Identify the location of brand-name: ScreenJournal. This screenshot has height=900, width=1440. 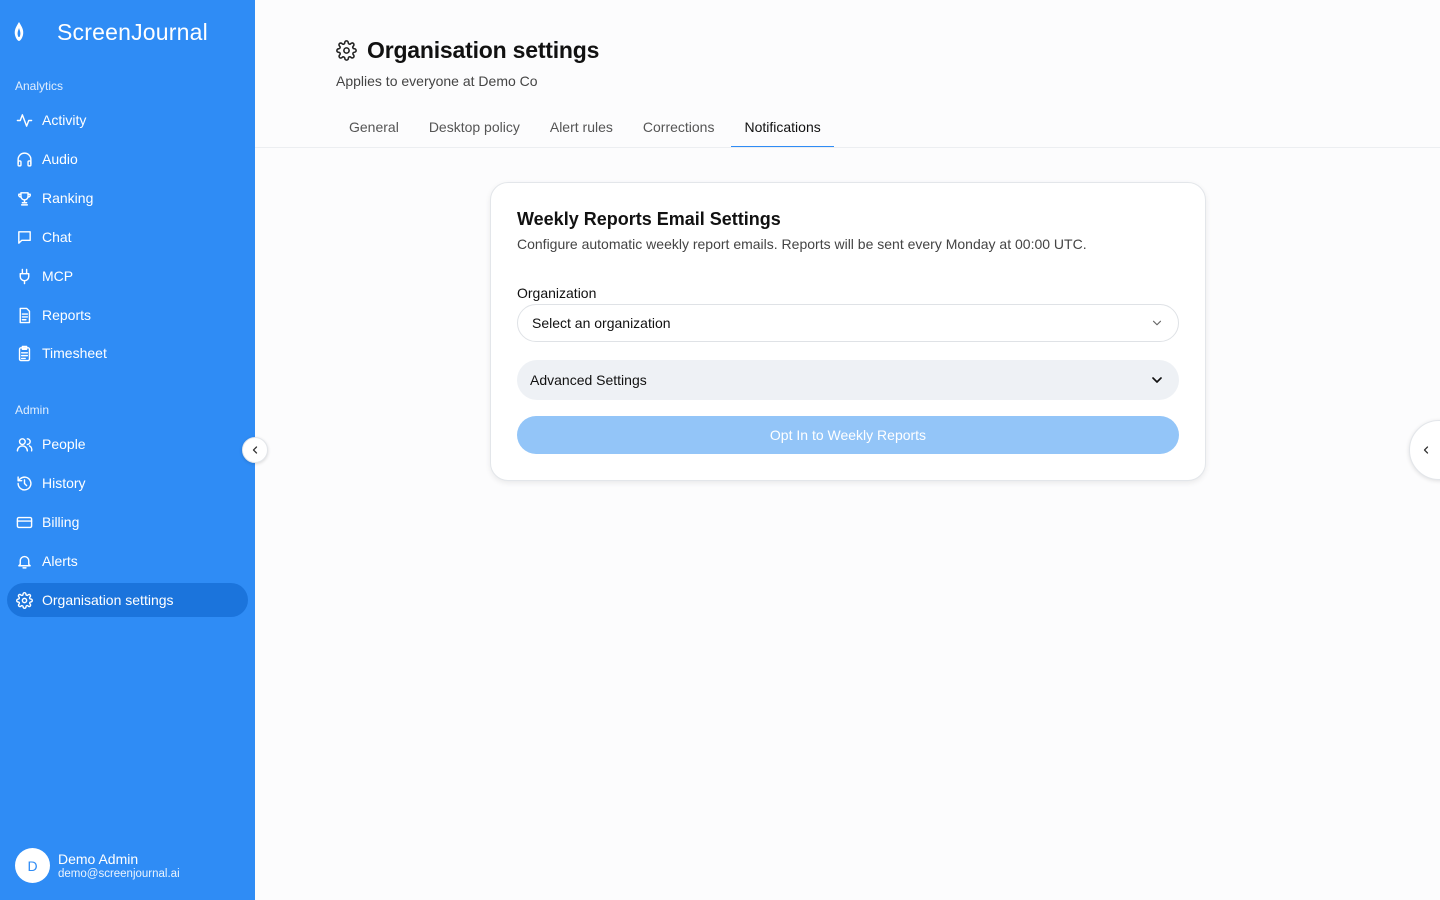
(132, 31).